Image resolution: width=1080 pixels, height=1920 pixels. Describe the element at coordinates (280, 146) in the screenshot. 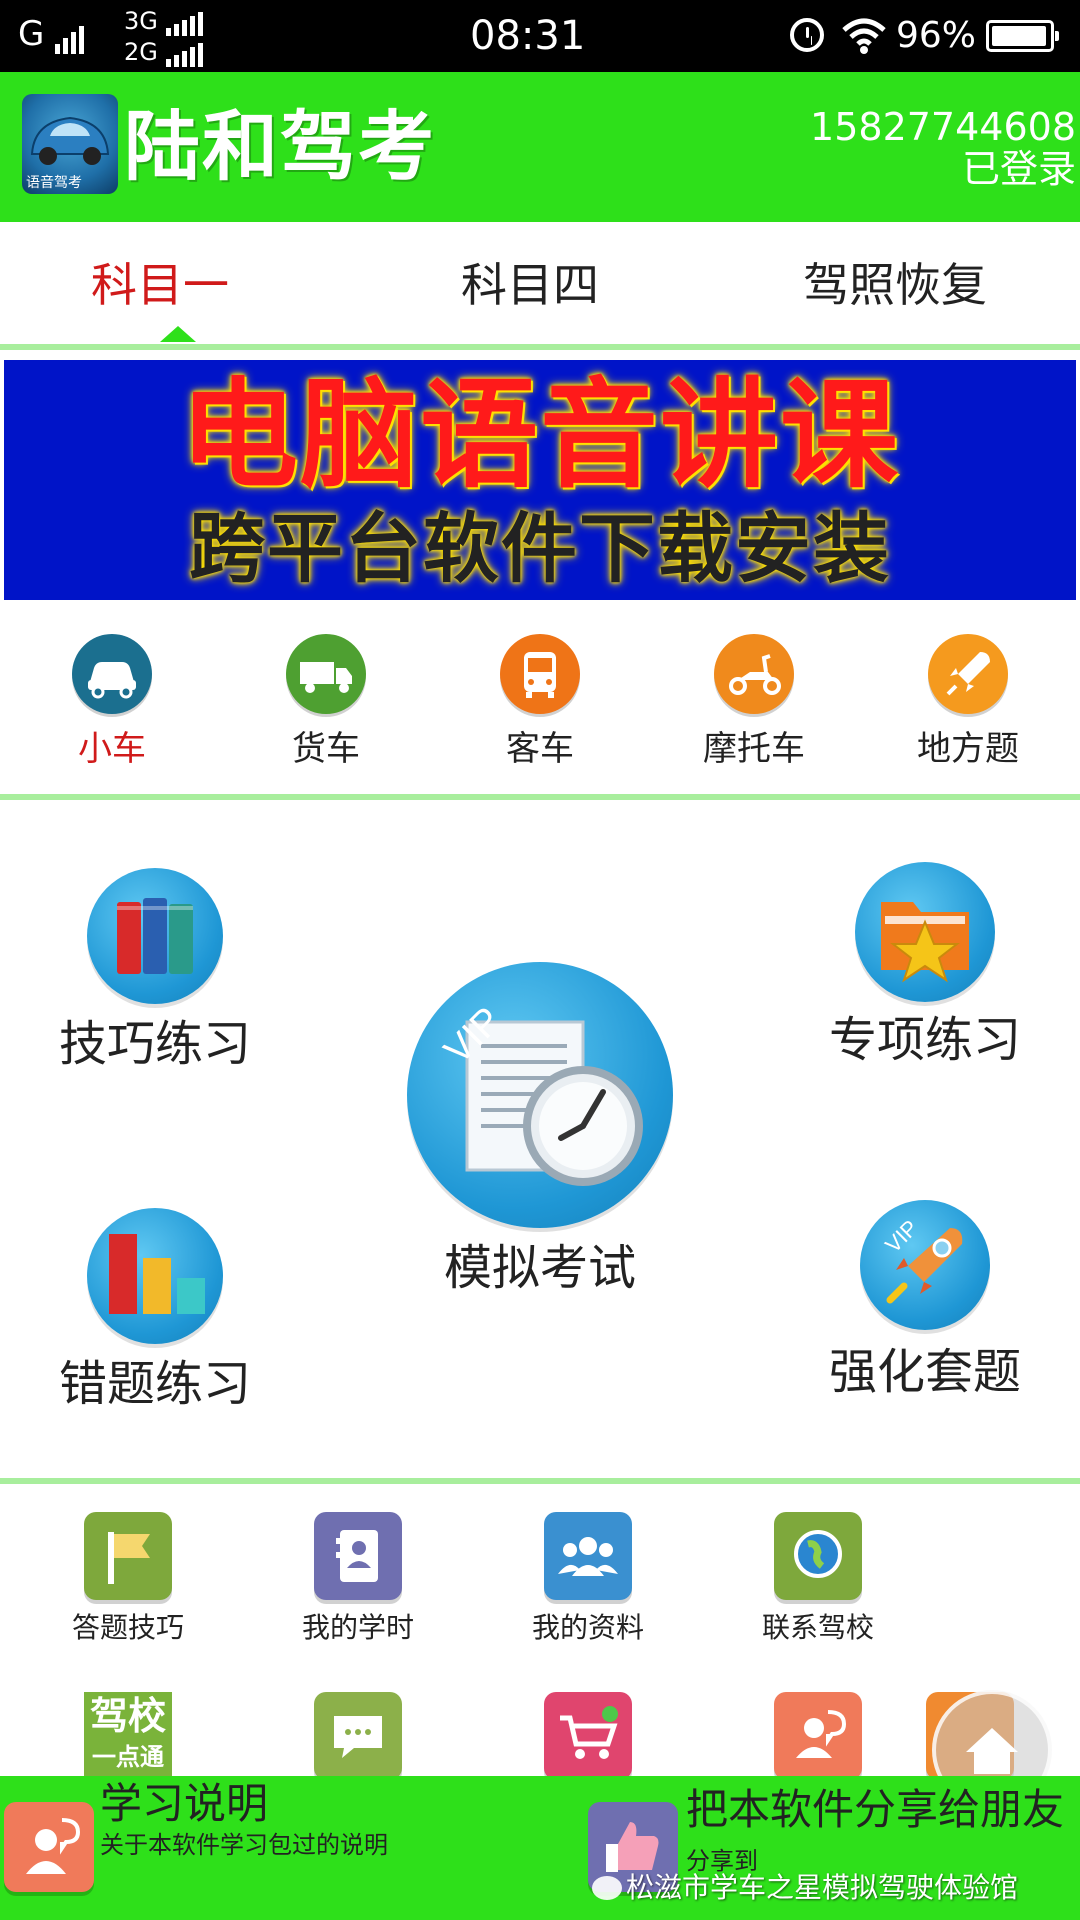

I see `app-title: 陆和驾考` at that location.